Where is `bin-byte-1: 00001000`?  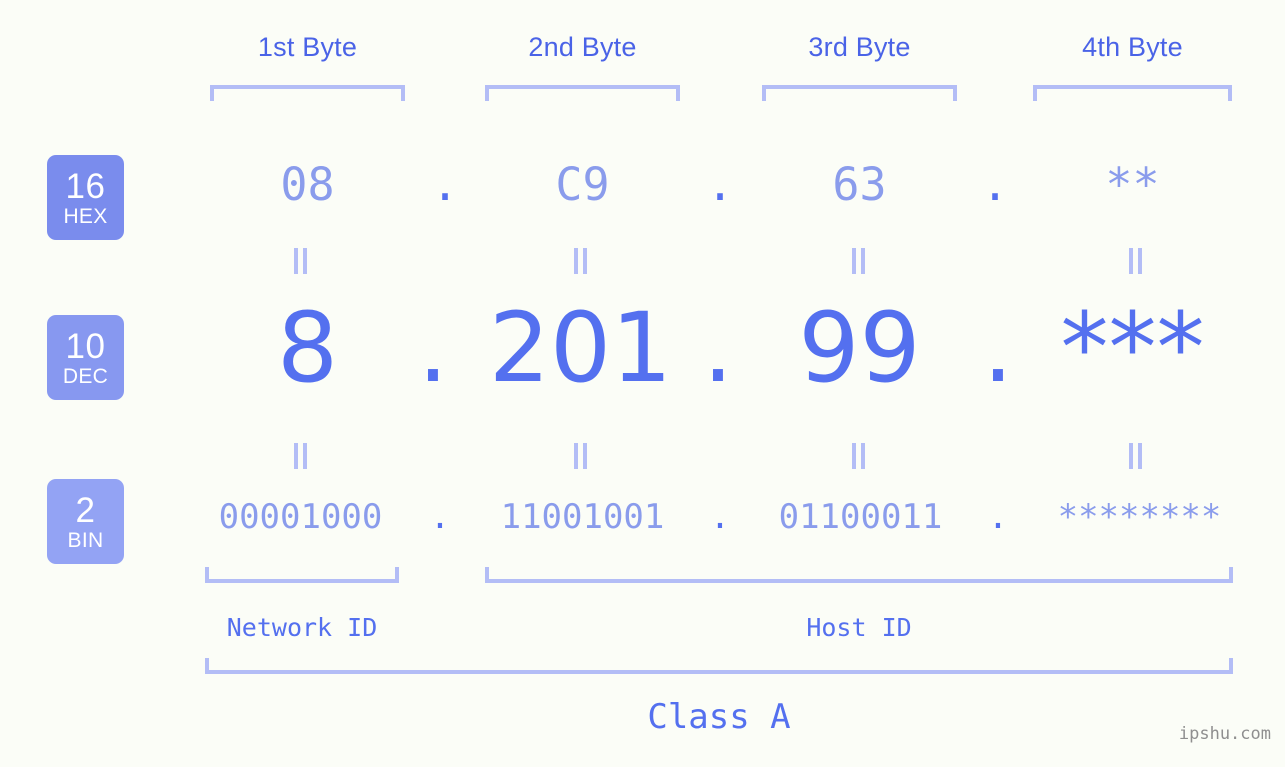 bin-byte-1: 00001000 is located at coordinates (300, 517).